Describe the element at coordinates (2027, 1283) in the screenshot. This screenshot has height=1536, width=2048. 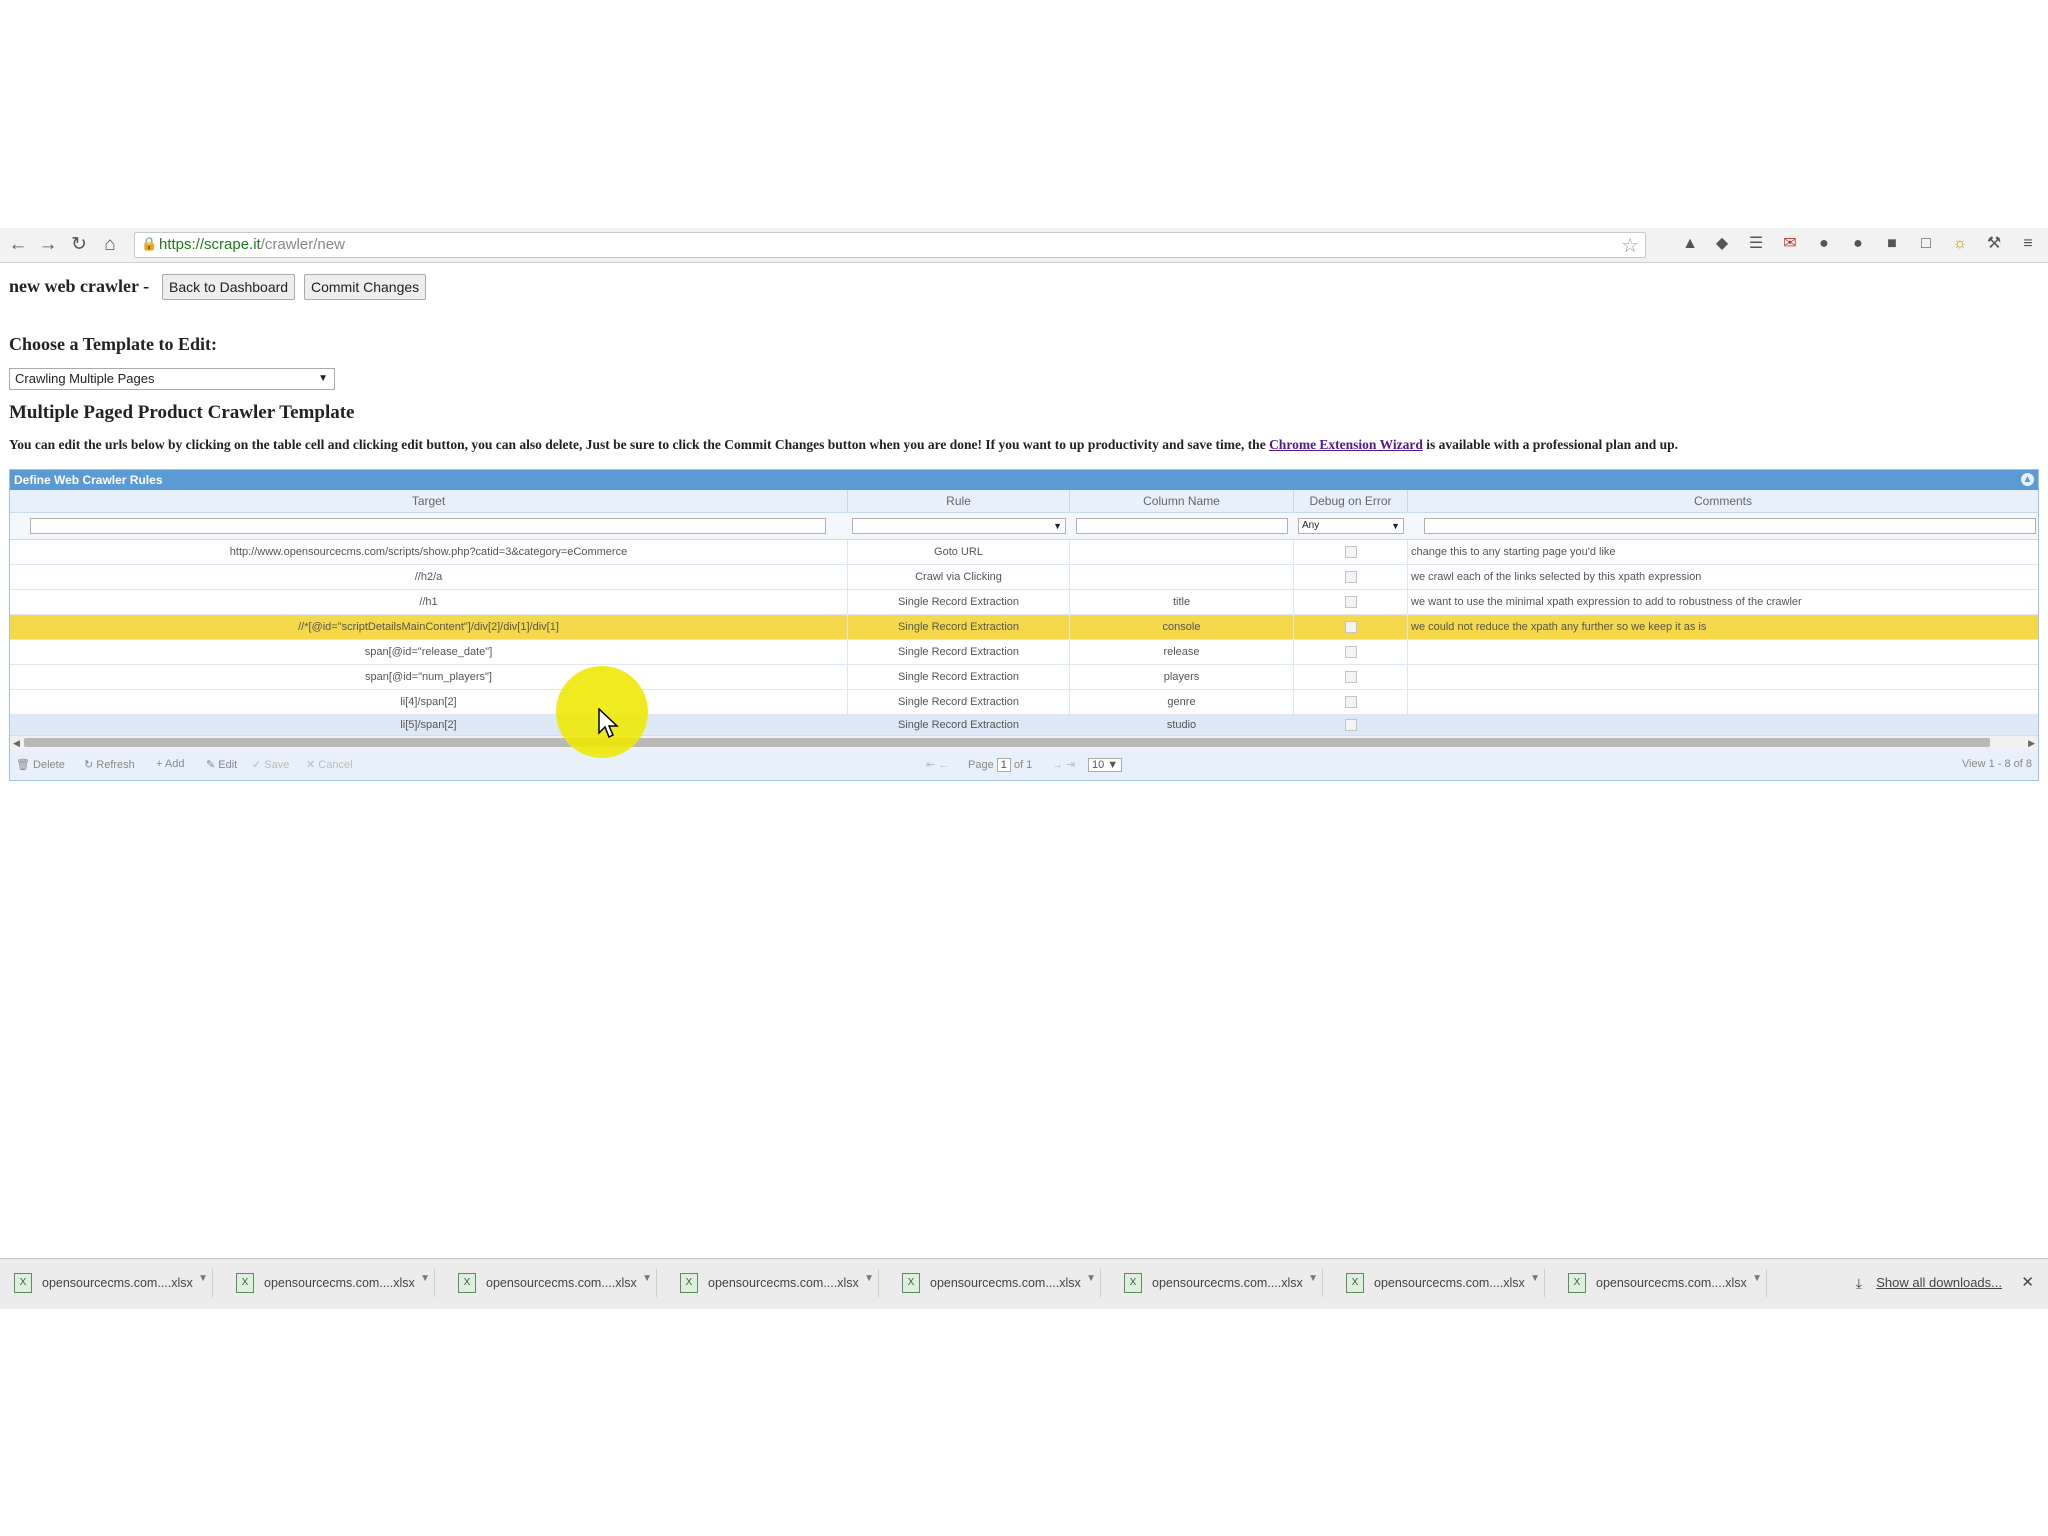
I see `close-icon: ✕` at that location.